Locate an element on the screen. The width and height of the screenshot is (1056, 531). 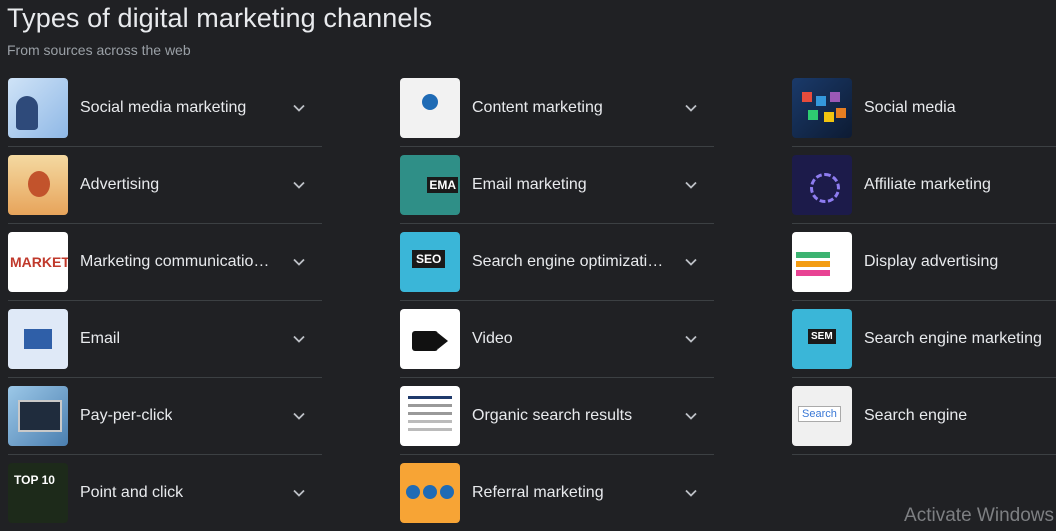
list-item: Email is located at coordinates (165, 339).